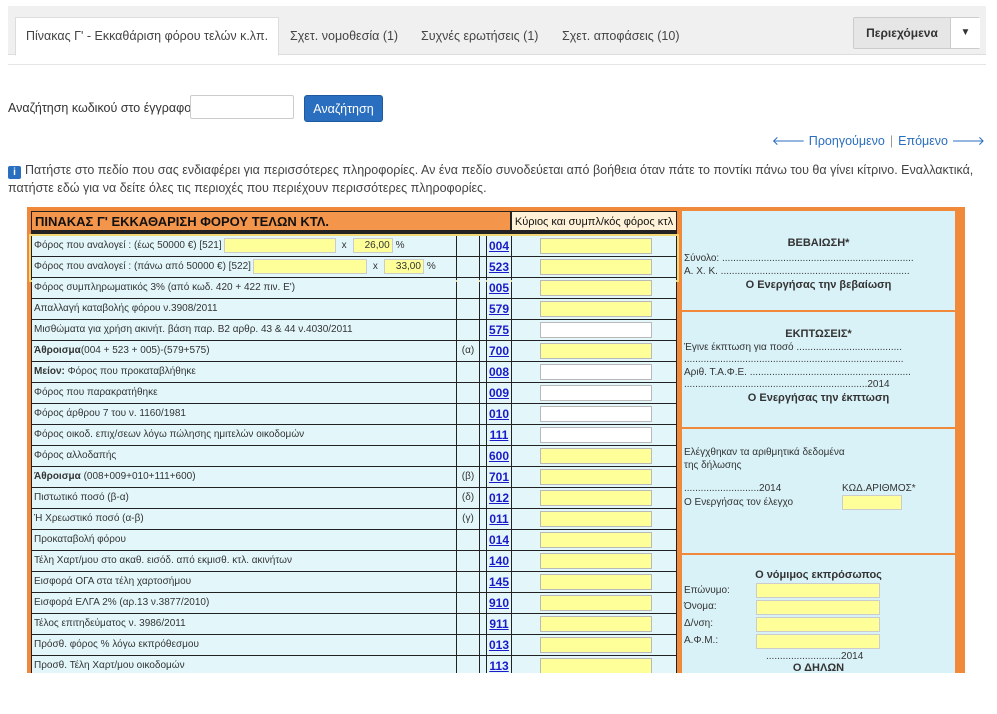  What do you see at coordinates (818, 667) in the screenshot?
I see `rep-sign: Ο ΔΗΛΩΝ` at bounding box center [818, 667].